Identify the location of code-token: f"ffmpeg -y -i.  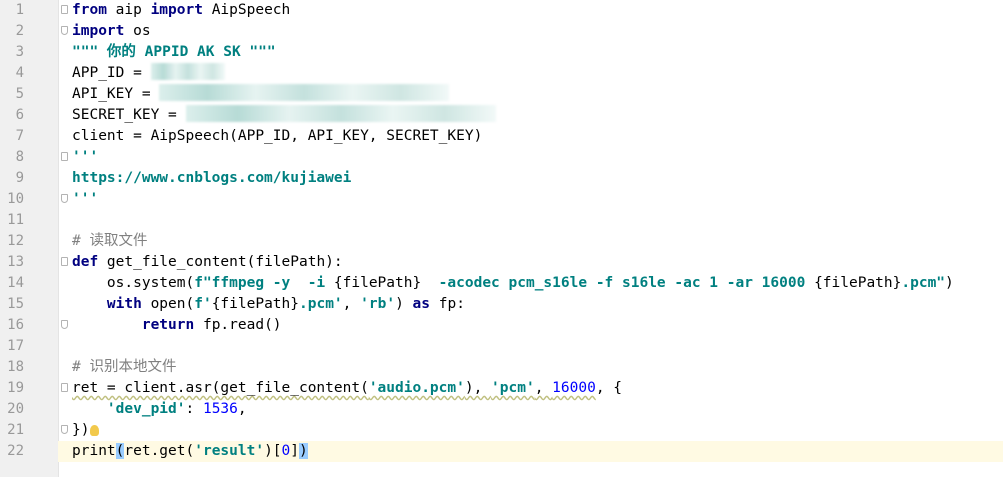
(264, 283).